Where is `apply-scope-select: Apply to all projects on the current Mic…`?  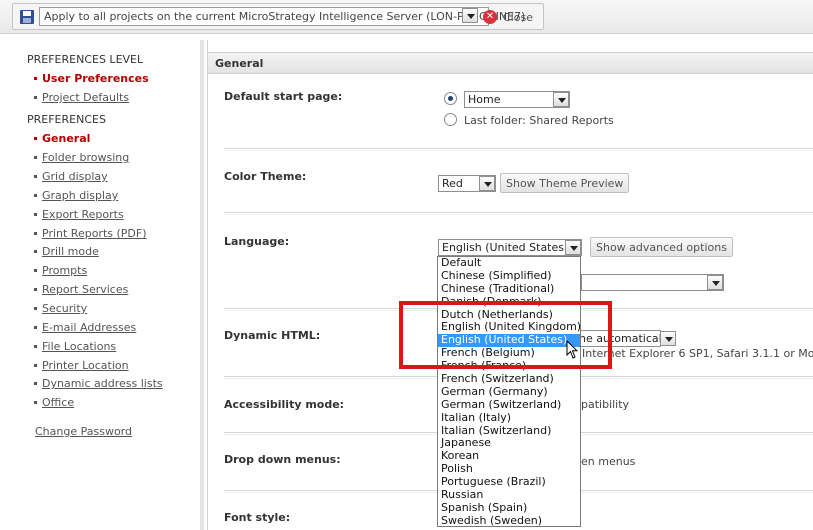
apply-scope-select: Apply to all projects on the current Mic… is located at coordinates (282, 16).